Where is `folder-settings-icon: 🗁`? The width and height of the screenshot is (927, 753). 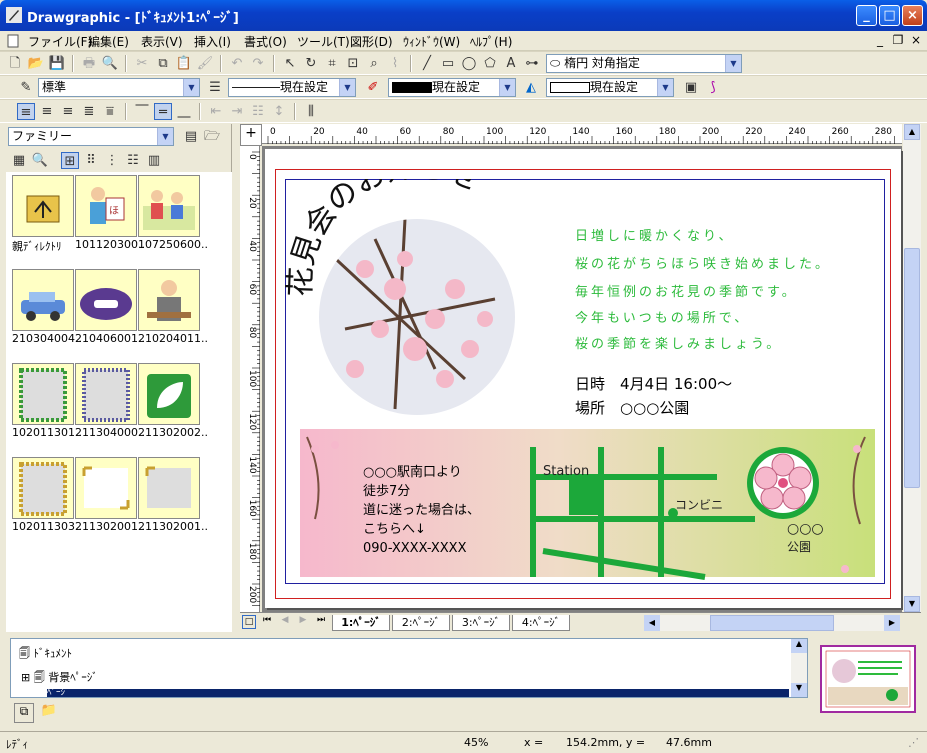 folder-settings-icon: 🗁 is located at coordinates (212, 136).